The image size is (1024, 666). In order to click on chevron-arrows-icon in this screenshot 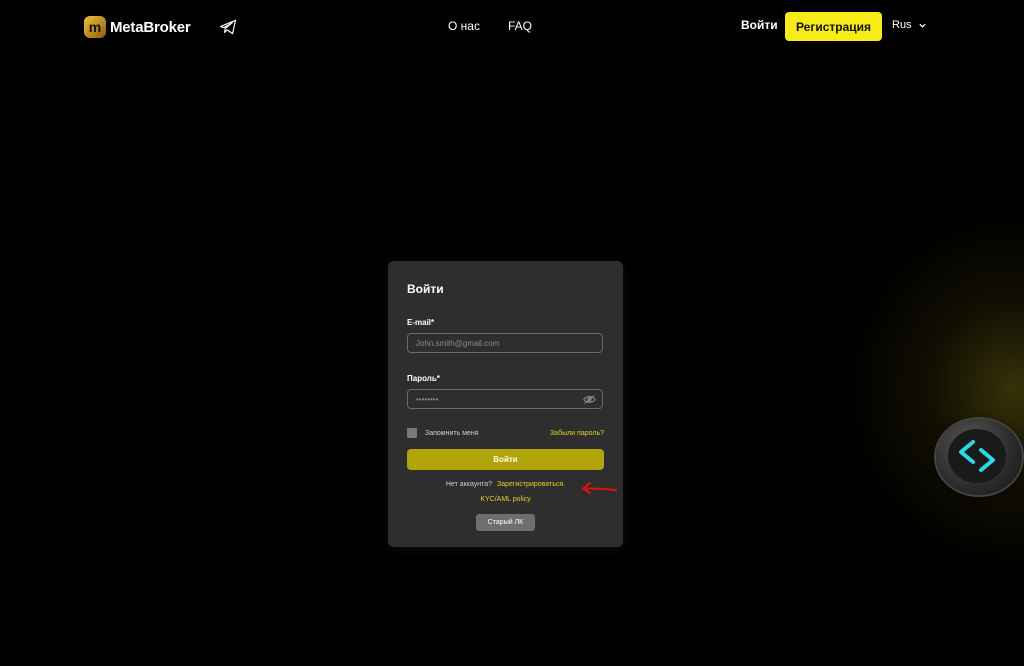, I will do `click(977, 456)`.